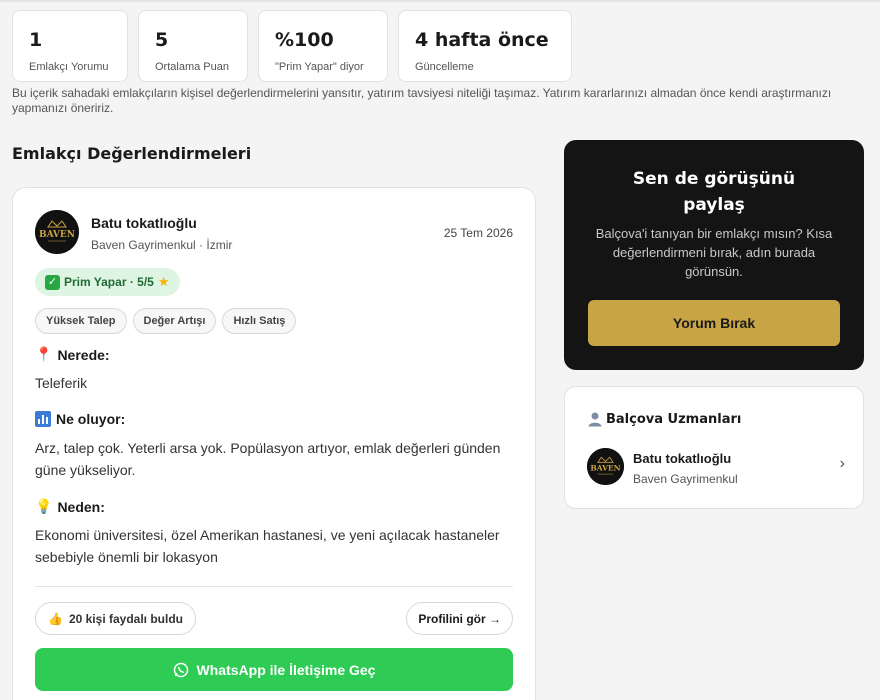  Describe the element at coordinates (162, 245) in the screenshot. I see `agent-agency: Baven Gayrimenkul · İzmir` at that location.